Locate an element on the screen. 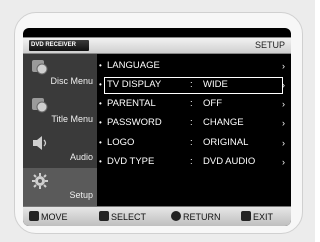 Image resolution: width=320 pixels, height=242 pixels. row-name: LANGUAGE is located at coordinates (133, 65).